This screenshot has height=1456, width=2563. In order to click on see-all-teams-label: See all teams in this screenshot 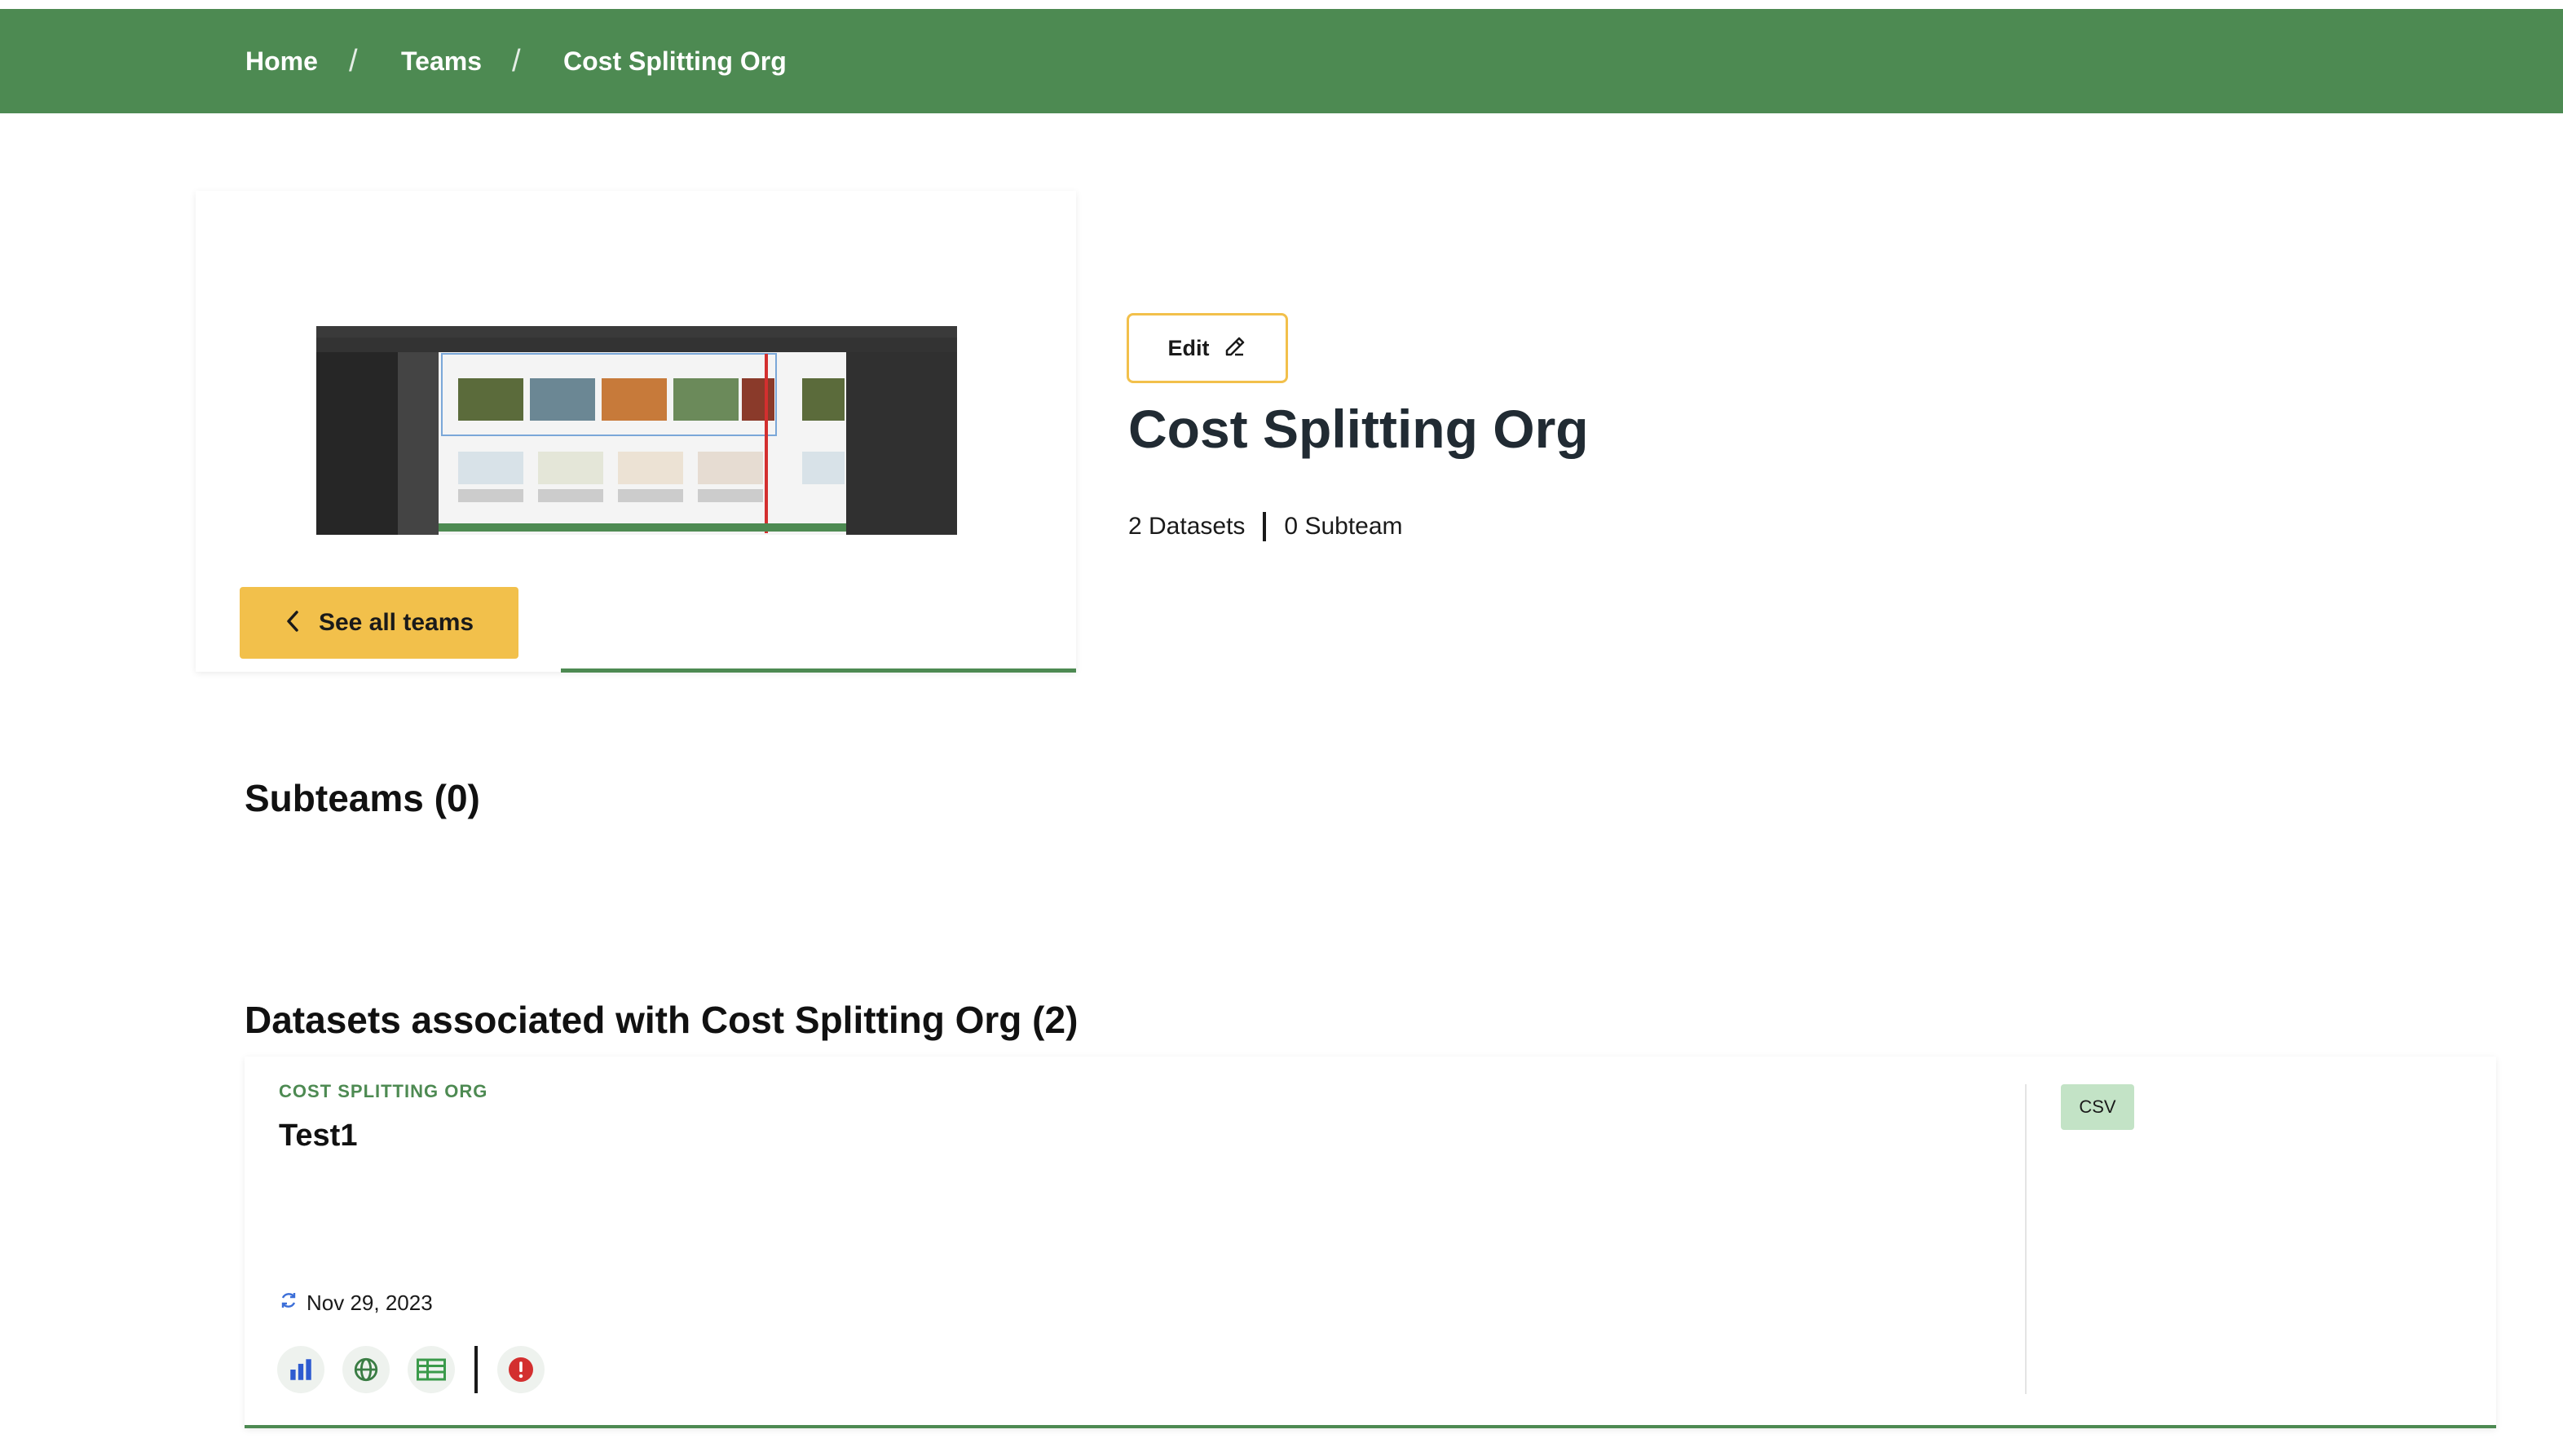, I will do `click(396, 623)`.